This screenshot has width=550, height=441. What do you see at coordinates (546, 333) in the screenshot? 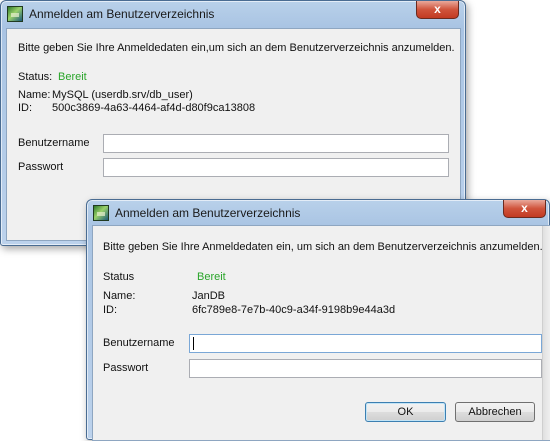
I see `scrollbar` at bounding box center [546, 333].